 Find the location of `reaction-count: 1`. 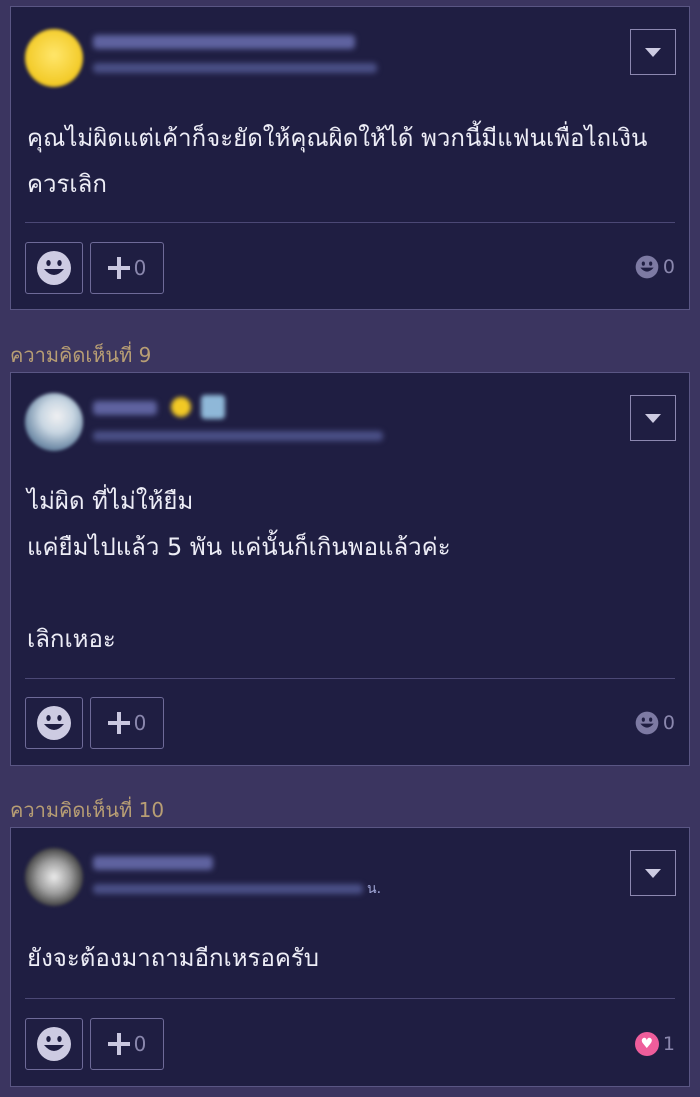

reaction-count: 1 is located at coordinates (668, 1044).